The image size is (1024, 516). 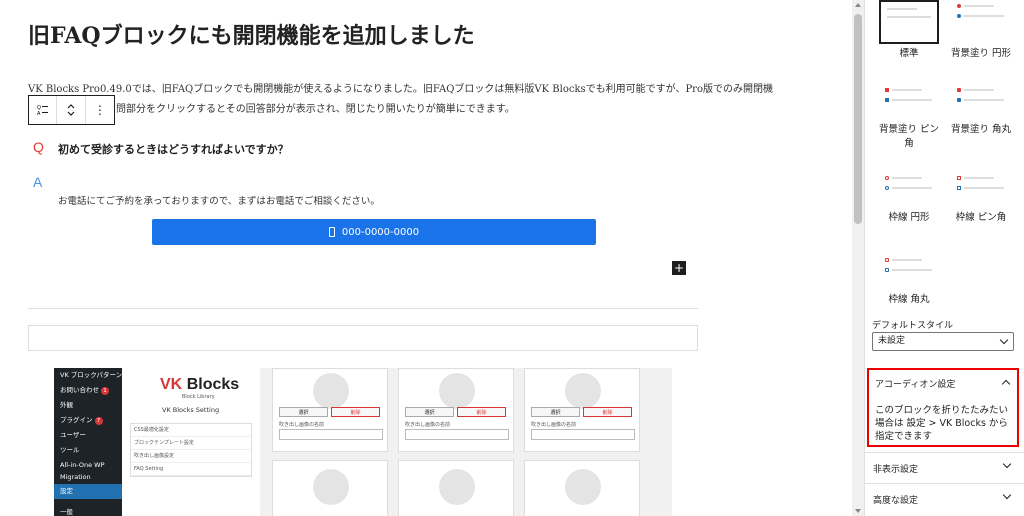 What do you see at coordinates (100, 110) in the screenshot?
I see `more-options-icon: ⋮` at bounding box center [100, 110].